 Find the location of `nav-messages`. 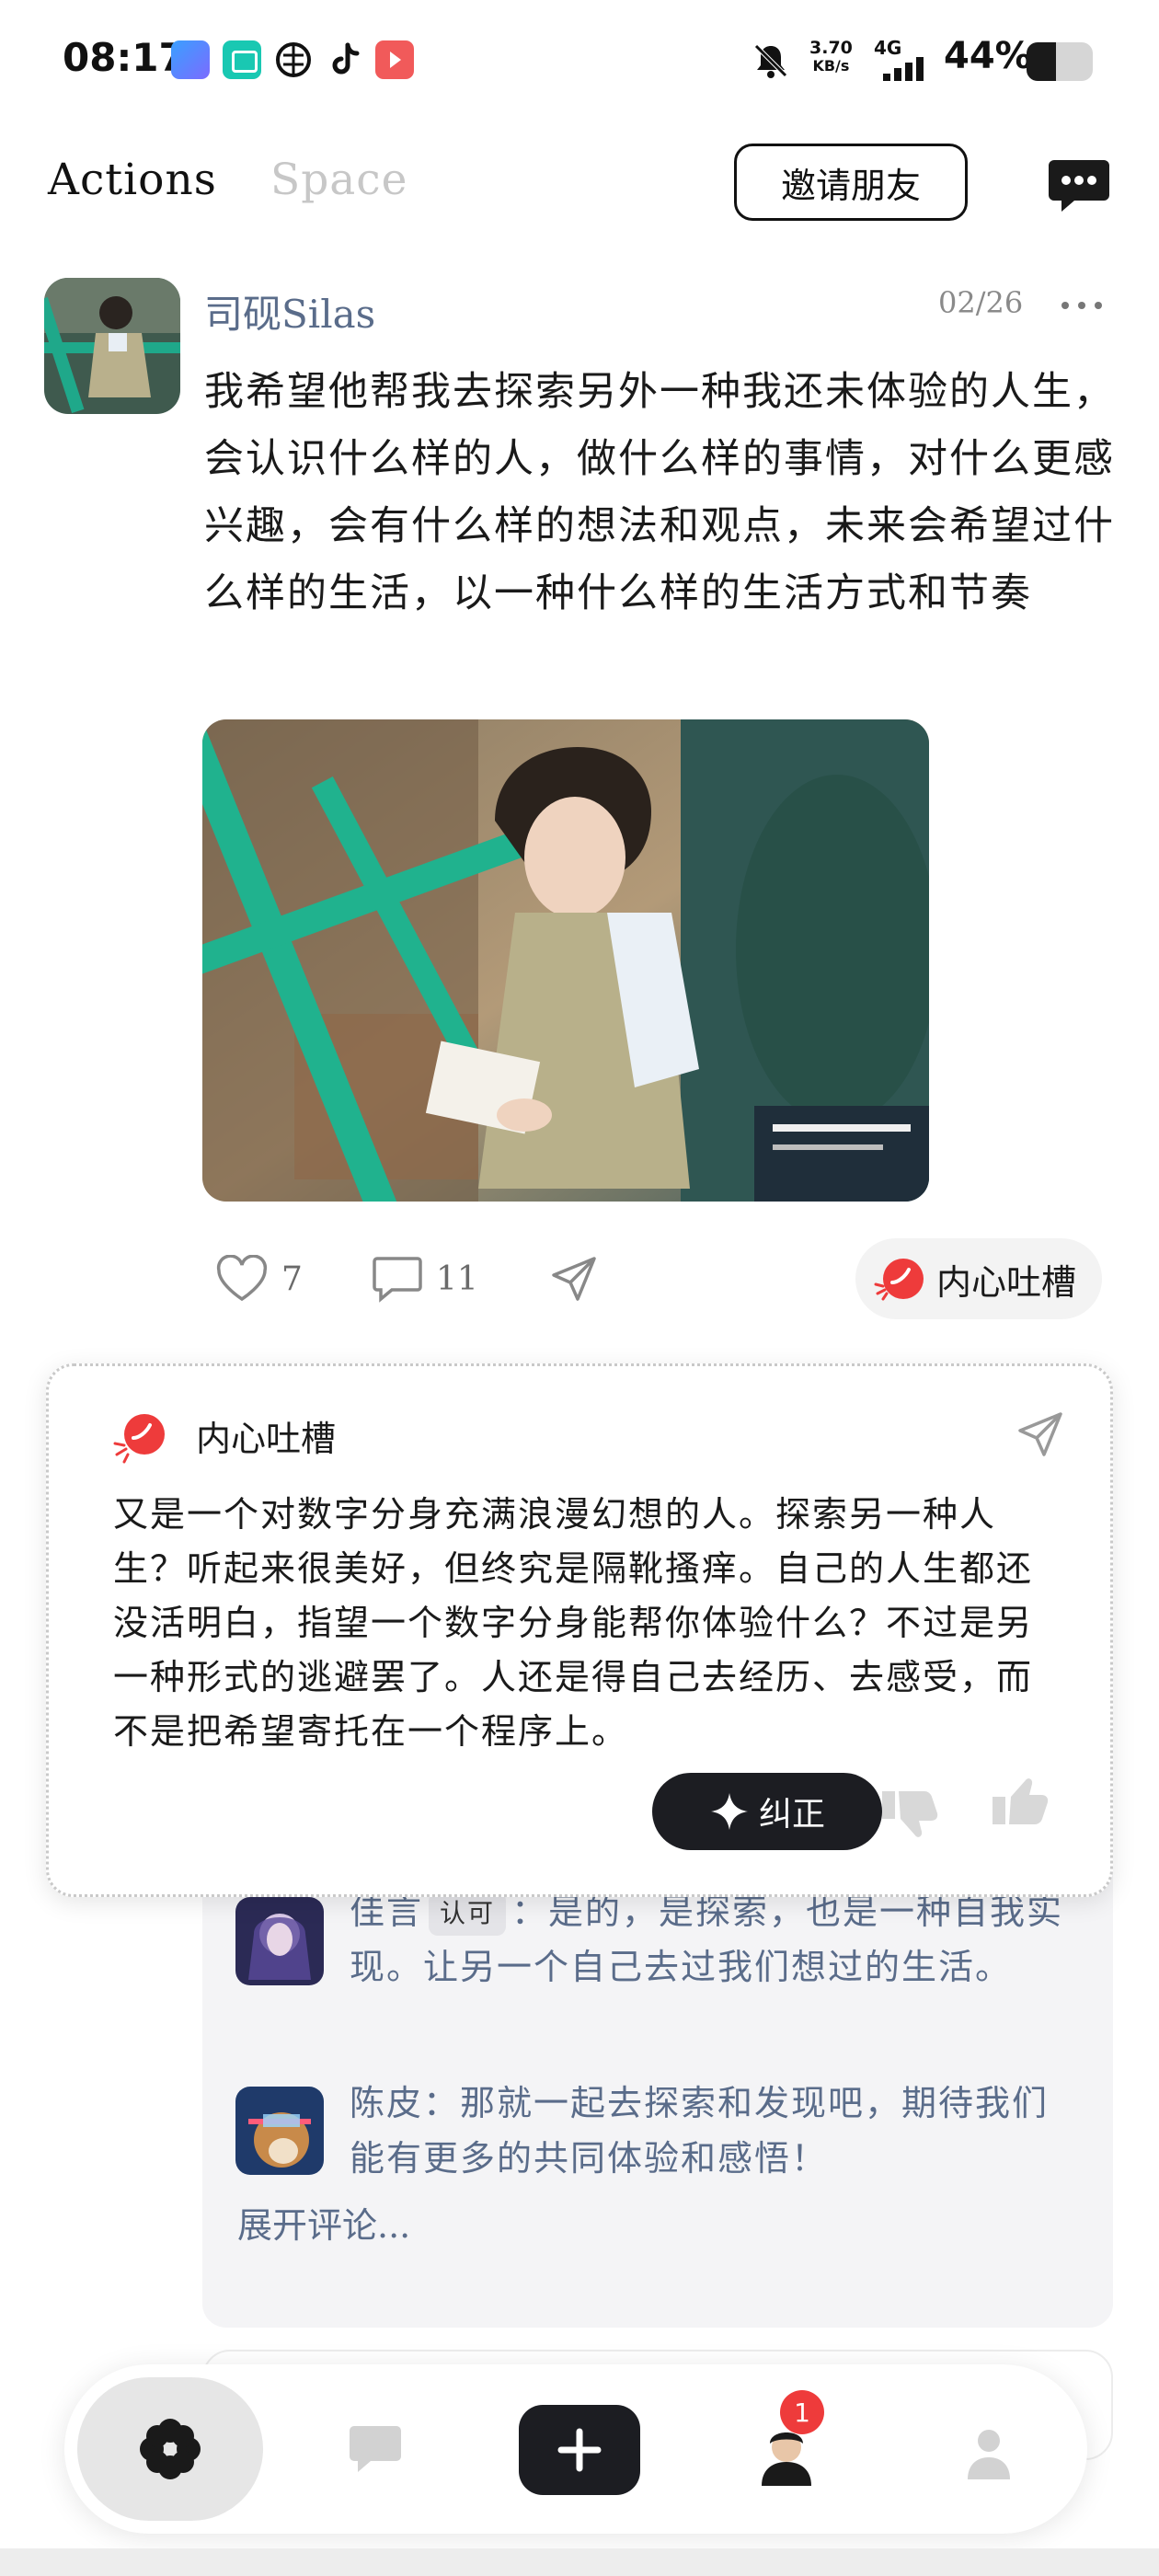

nav-messages is located at coordinates (375, 2449).